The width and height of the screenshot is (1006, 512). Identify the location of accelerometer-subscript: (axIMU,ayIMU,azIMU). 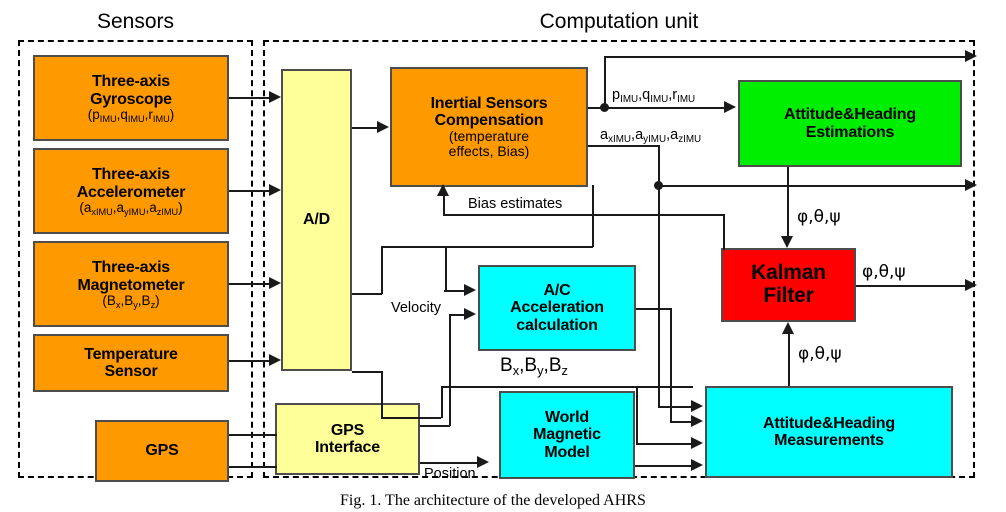
(131, 208).